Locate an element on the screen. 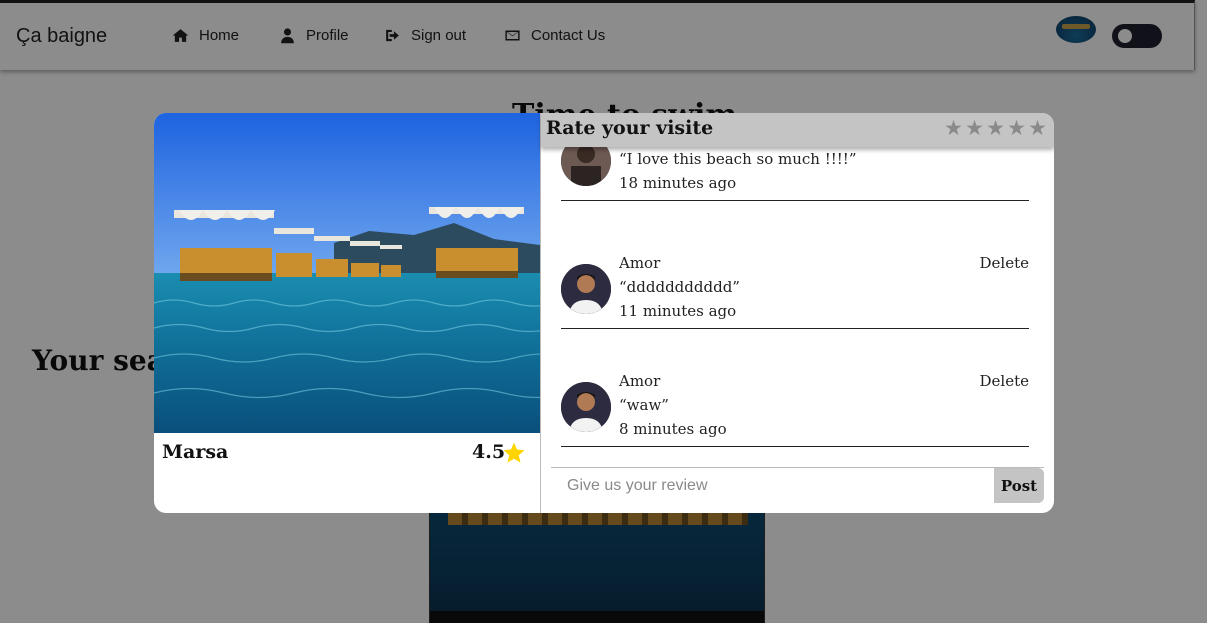 The width and height of the screenshot is (1207, 623). review-form: Post is located at coordinates (797, 485).